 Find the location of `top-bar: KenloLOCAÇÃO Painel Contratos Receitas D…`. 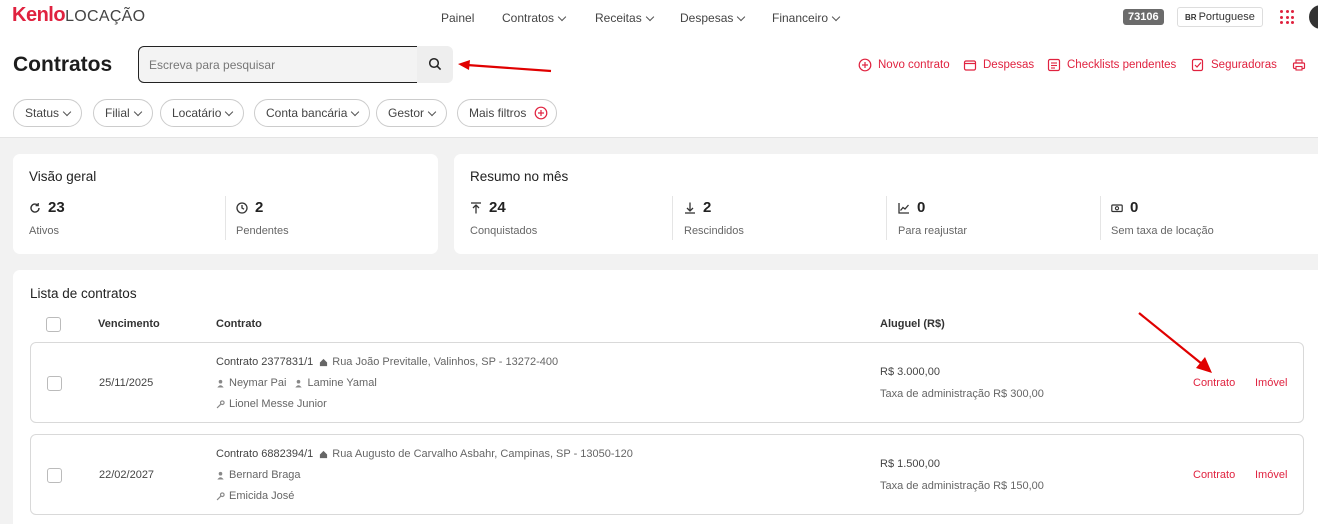

top-bar: KenloLOCAÇÃO Painel Contratos Receitas D… is located at coordinates (659, 18).